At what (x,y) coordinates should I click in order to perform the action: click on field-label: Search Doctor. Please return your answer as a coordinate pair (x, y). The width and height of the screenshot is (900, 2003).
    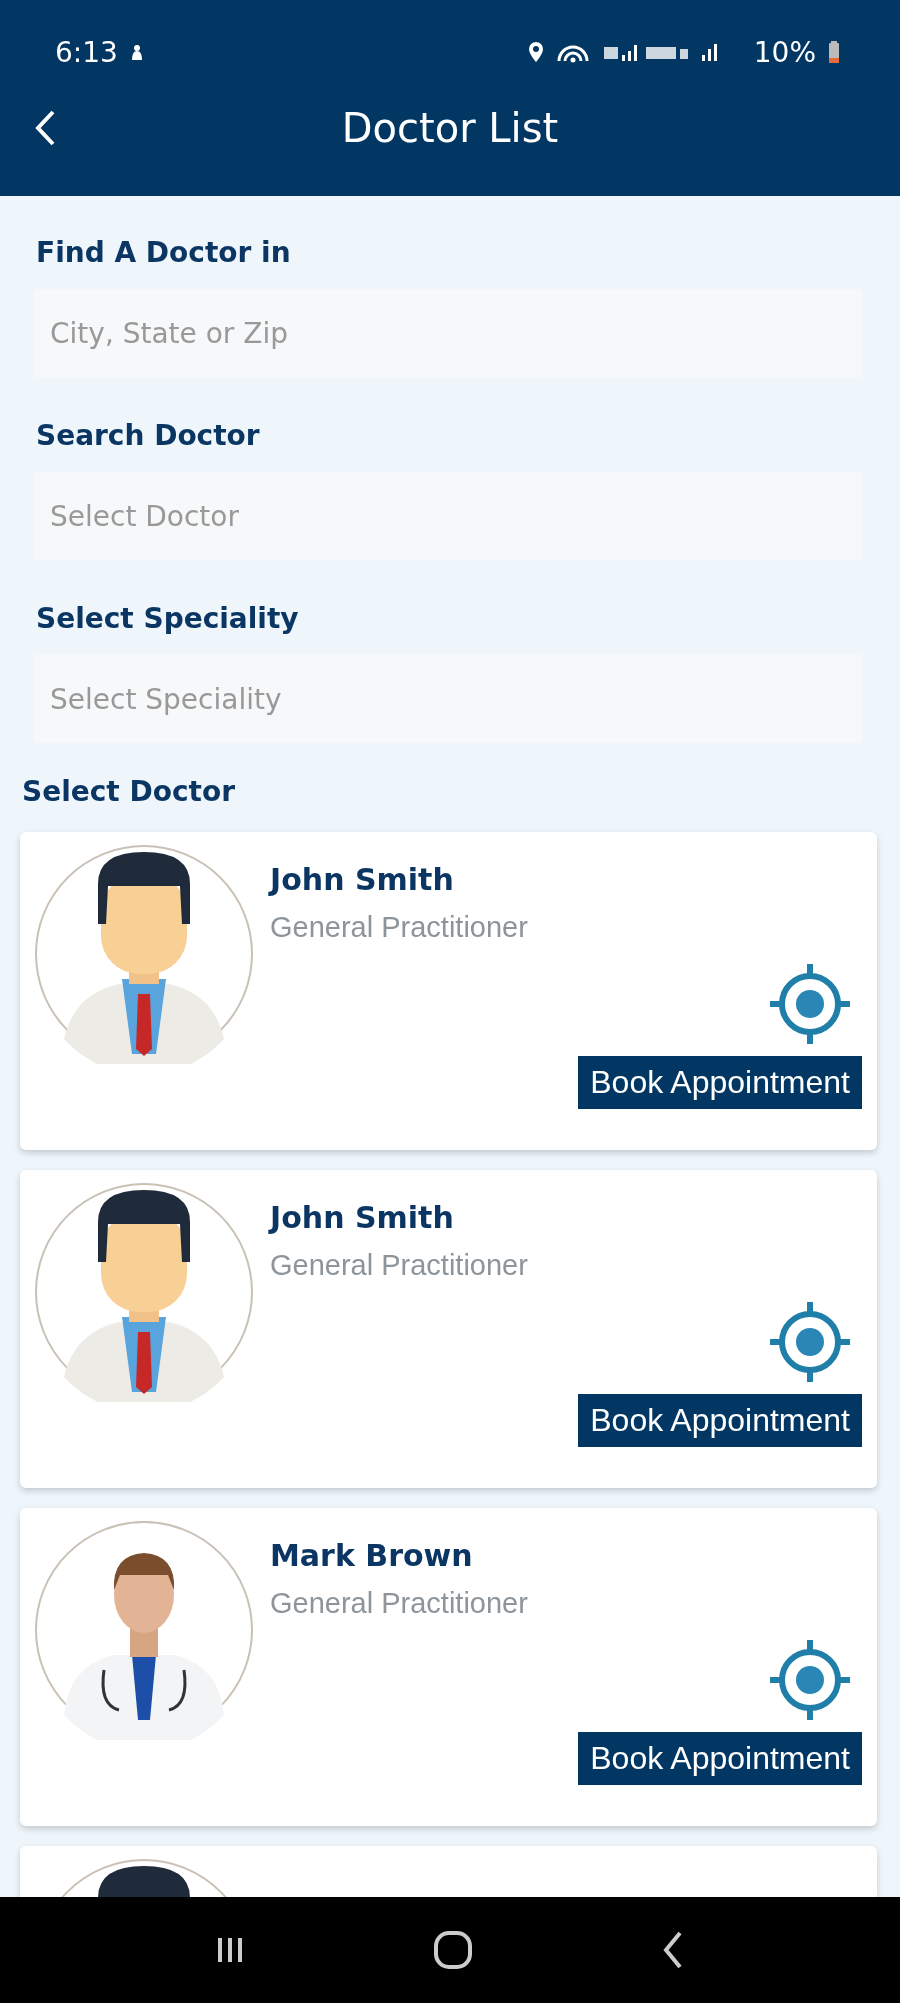
    Looking at the image, I should click on (148, 435).